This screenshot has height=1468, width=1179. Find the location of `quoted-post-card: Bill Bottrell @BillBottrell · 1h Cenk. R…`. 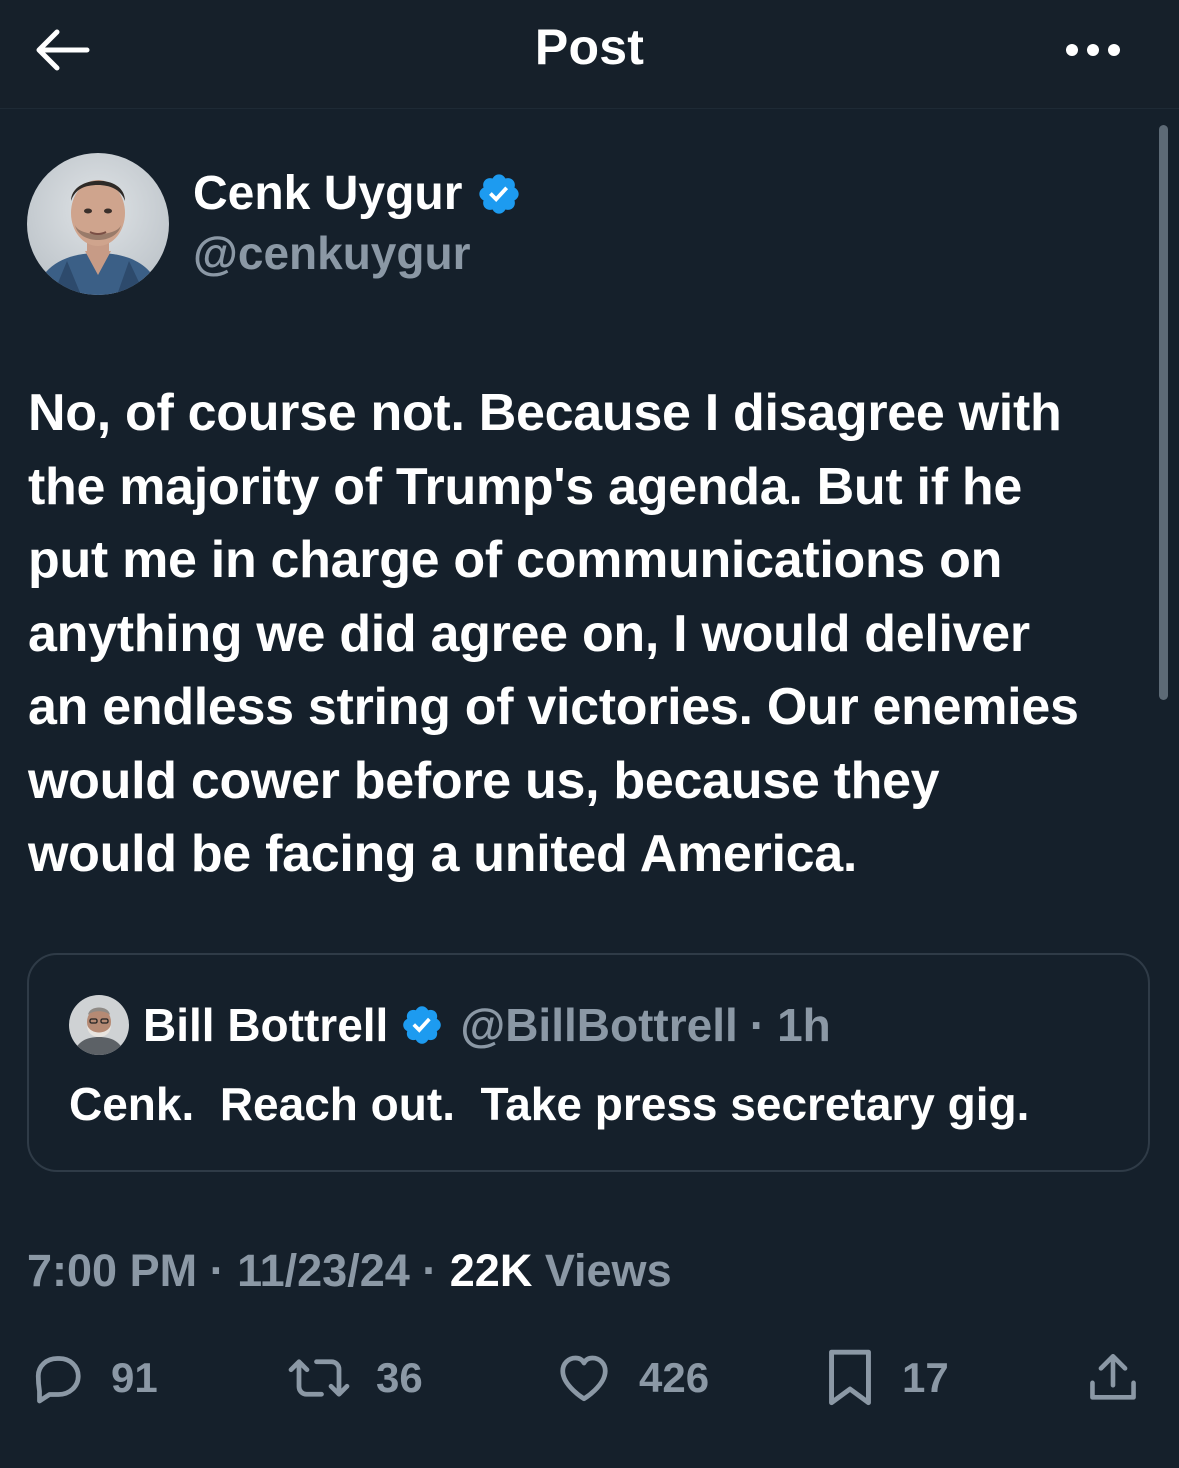

quoted-post-card: Bill Bottrell @BillBottrell · 1h Cenk. R… is located at coordinates (588, 1062).